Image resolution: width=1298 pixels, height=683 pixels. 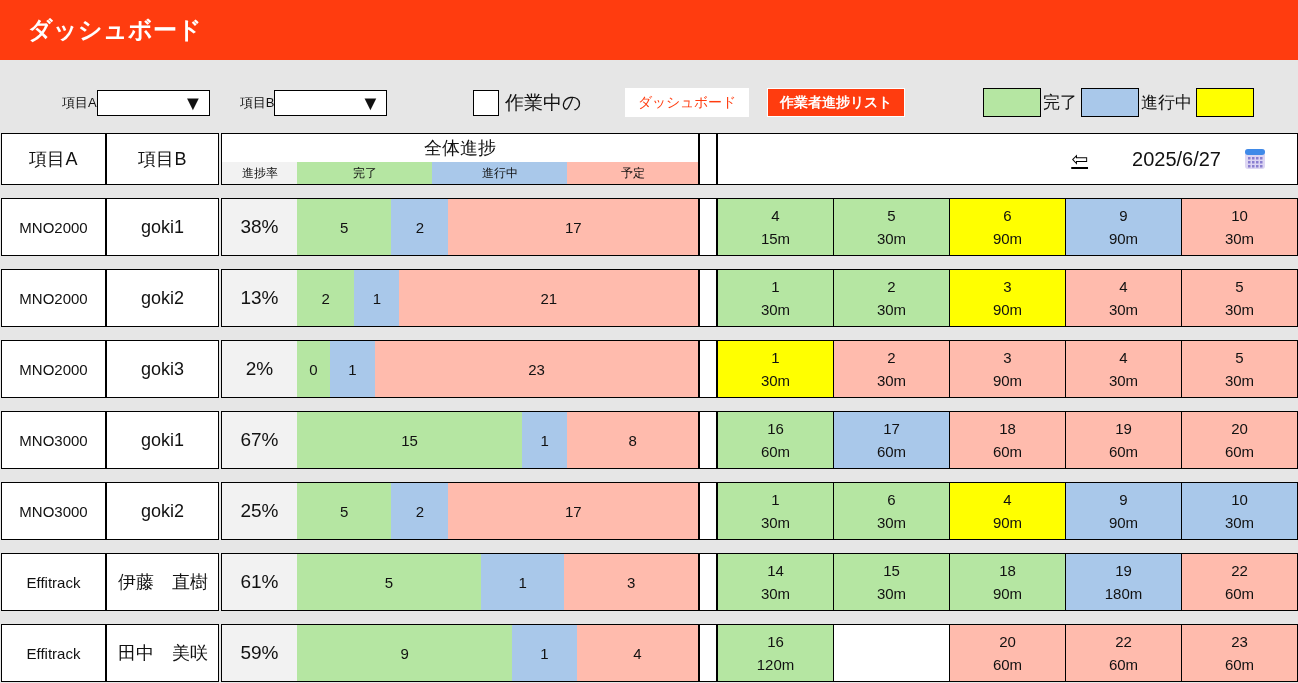 What do you see at coordinates (162, 227) in the screenshot?
I see `table-cell: goki1` at bounding box center [162, 227].